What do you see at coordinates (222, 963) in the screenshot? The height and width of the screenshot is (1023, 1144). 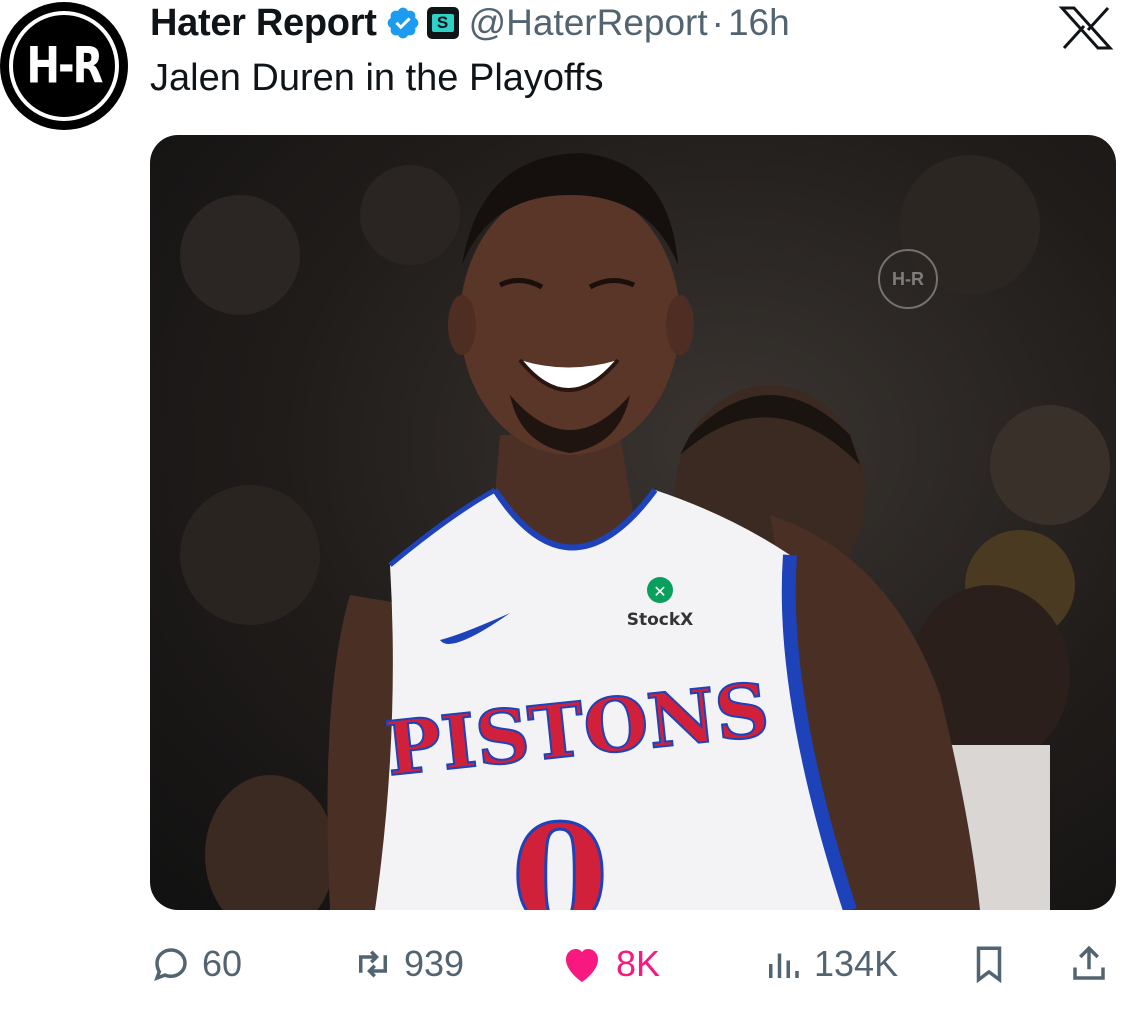 I see `reply-count: 60` at bounding box center [222, 963].